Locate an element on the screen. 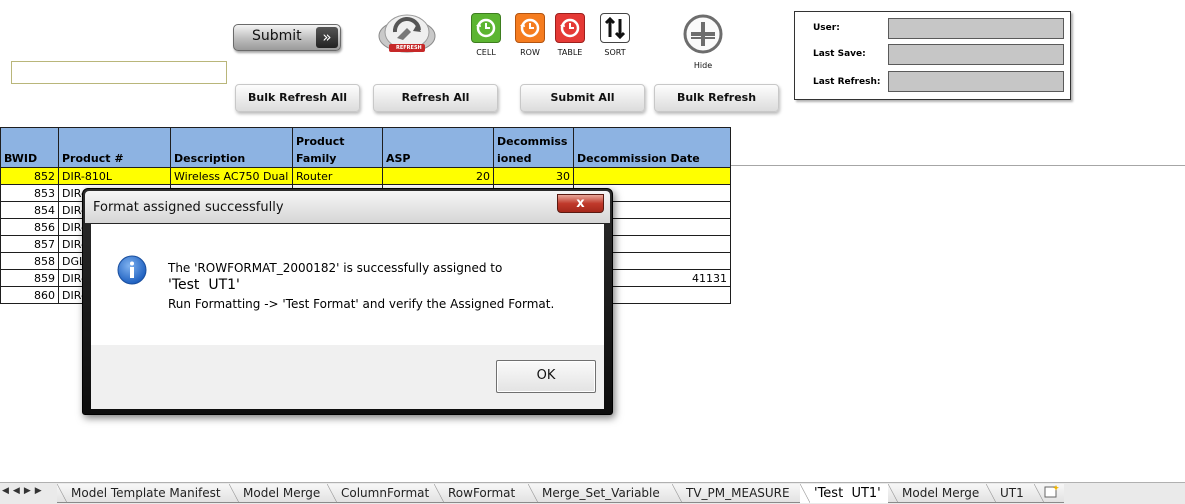 This screenshot has height=504, width=1185. sort-icon is located at coordinates (615, 28).